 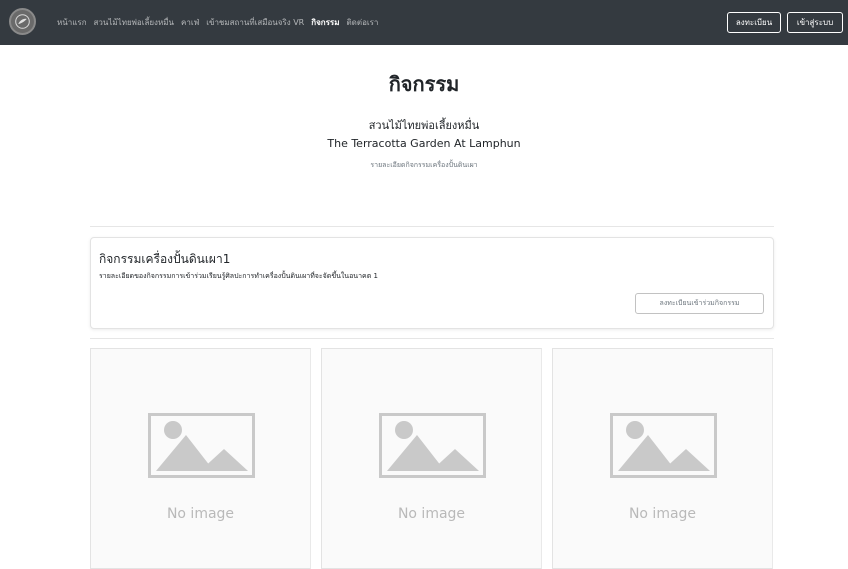 What do you see at coordinates (72, 22) in the screenshot?
I see `nav-link-home: หน้าแรก` at bounding box center [72, 22].